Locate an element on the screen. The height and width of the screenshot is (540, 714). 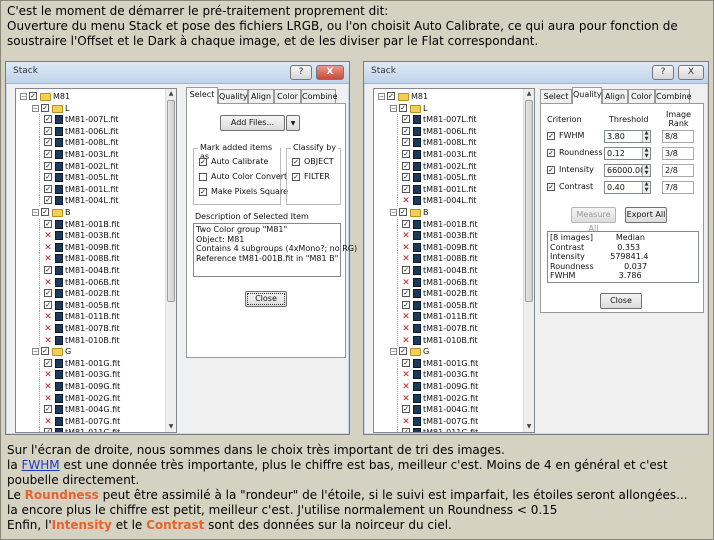
mark-option: Auto Color Convert is located at coordinates (243, 177).